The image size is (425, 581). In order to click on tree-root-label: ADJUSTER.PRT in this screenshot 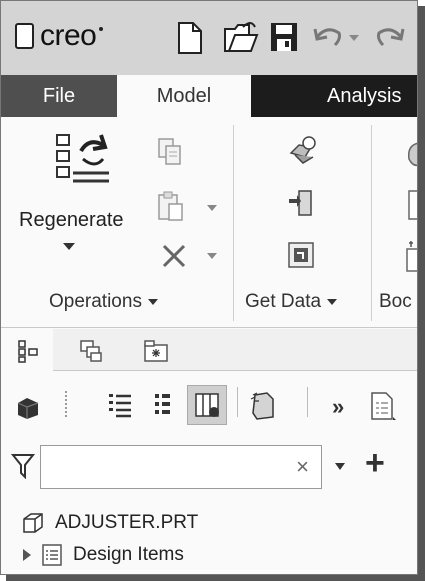, I will do `click(127, 522)`.